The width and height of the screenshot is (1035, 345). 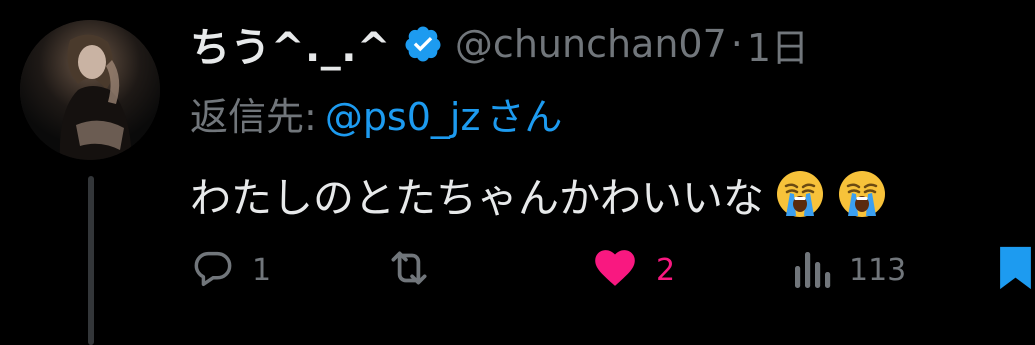 What do you see at coordinates (262, 270) in the screenshot?
I see `reply-count: 1` at bounding box center [262, 270].